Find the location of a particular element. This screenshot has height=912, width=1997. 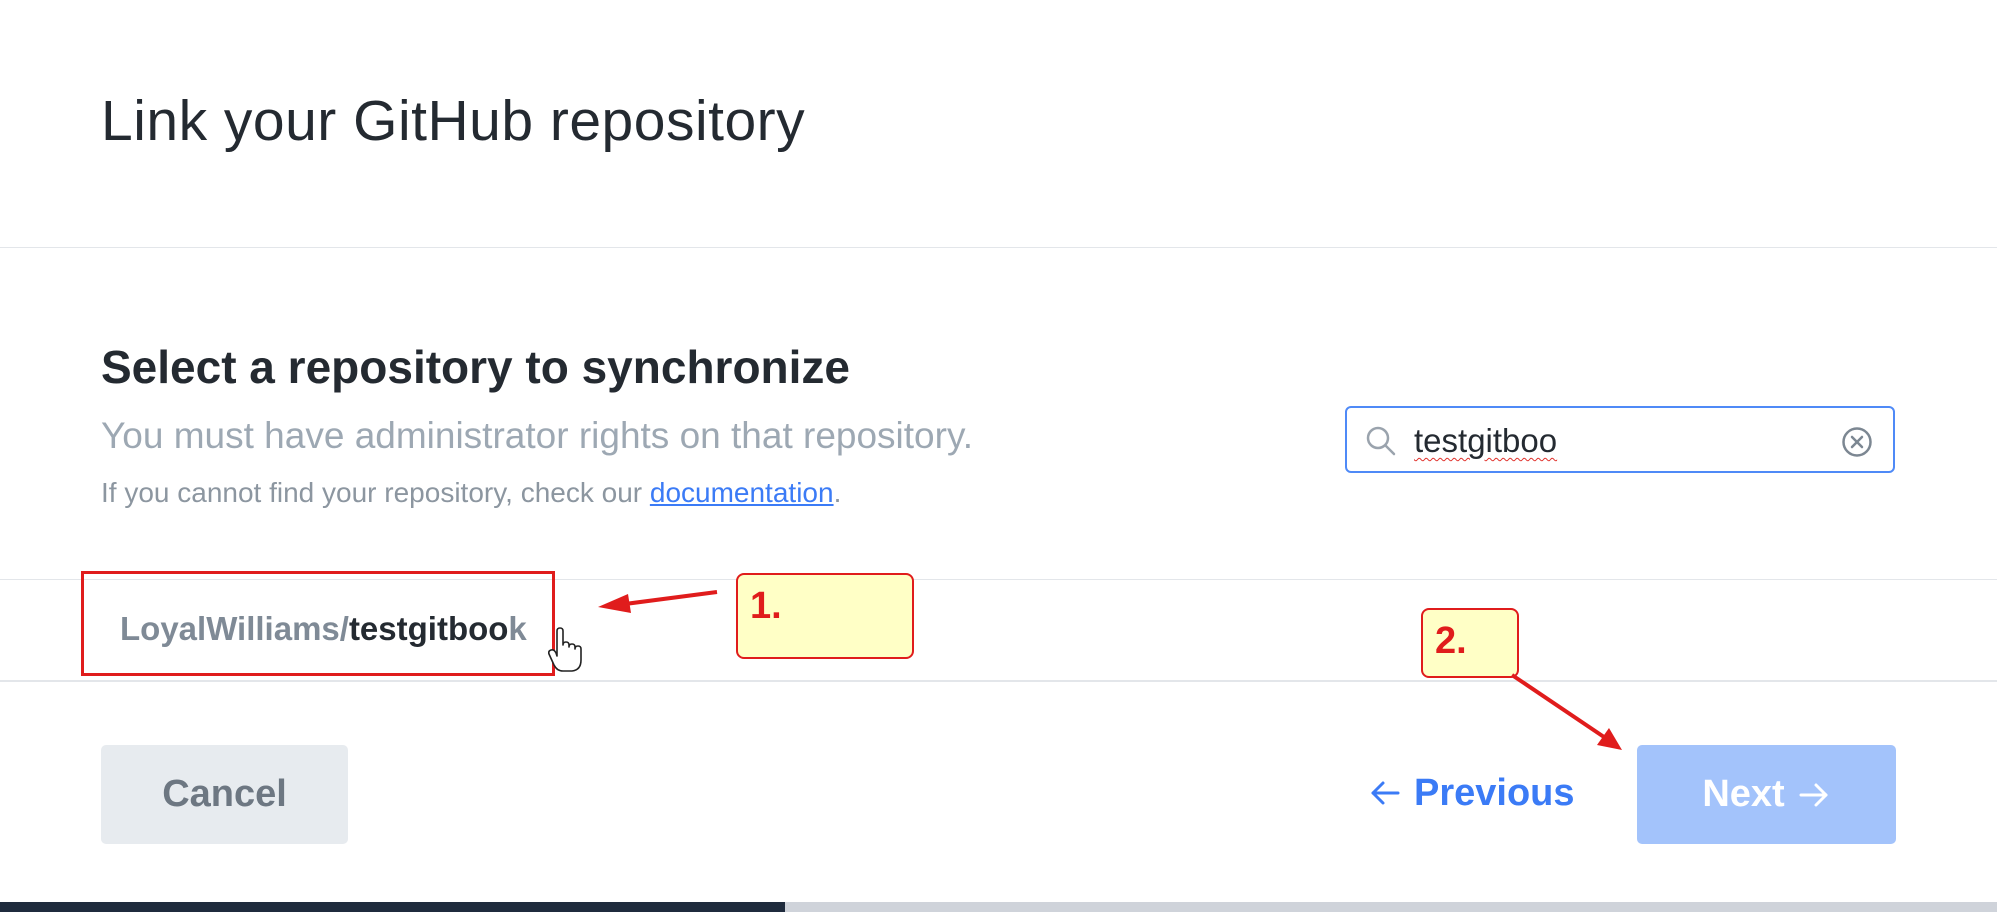

arrow-left-icon is located at coordinates (1385, 793).